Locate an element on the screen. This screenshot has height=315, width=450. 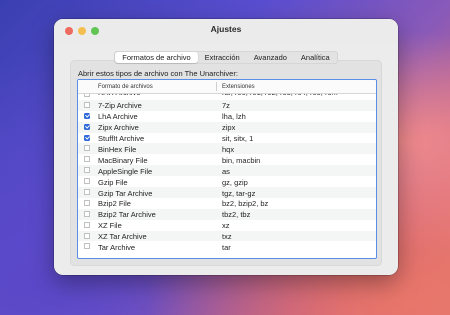
table-row: Bzip2 Tar Archive tbz2, tbz is located at coordinates (227, 214).